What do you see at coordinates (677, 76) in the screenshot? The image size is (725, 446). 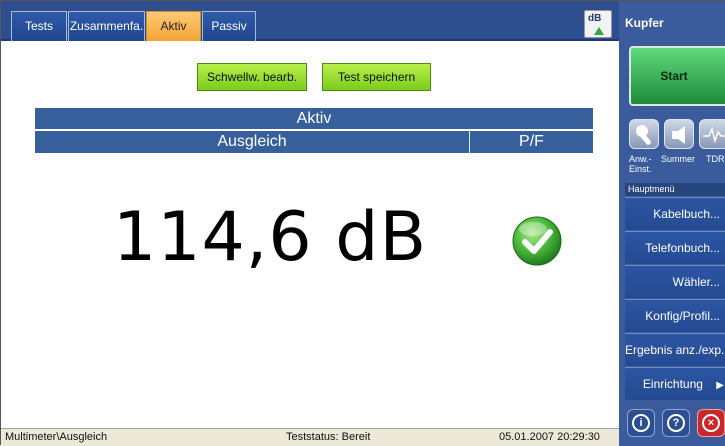 I see `start-button: Start` at bounding box center [677, 76].